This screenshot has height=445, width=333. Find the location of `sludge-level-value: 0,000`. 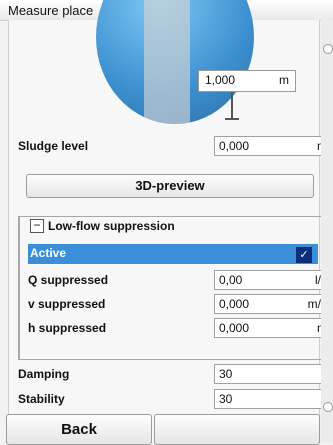

sludge-level-value: 0,000 is located at coordinates (234, 146).